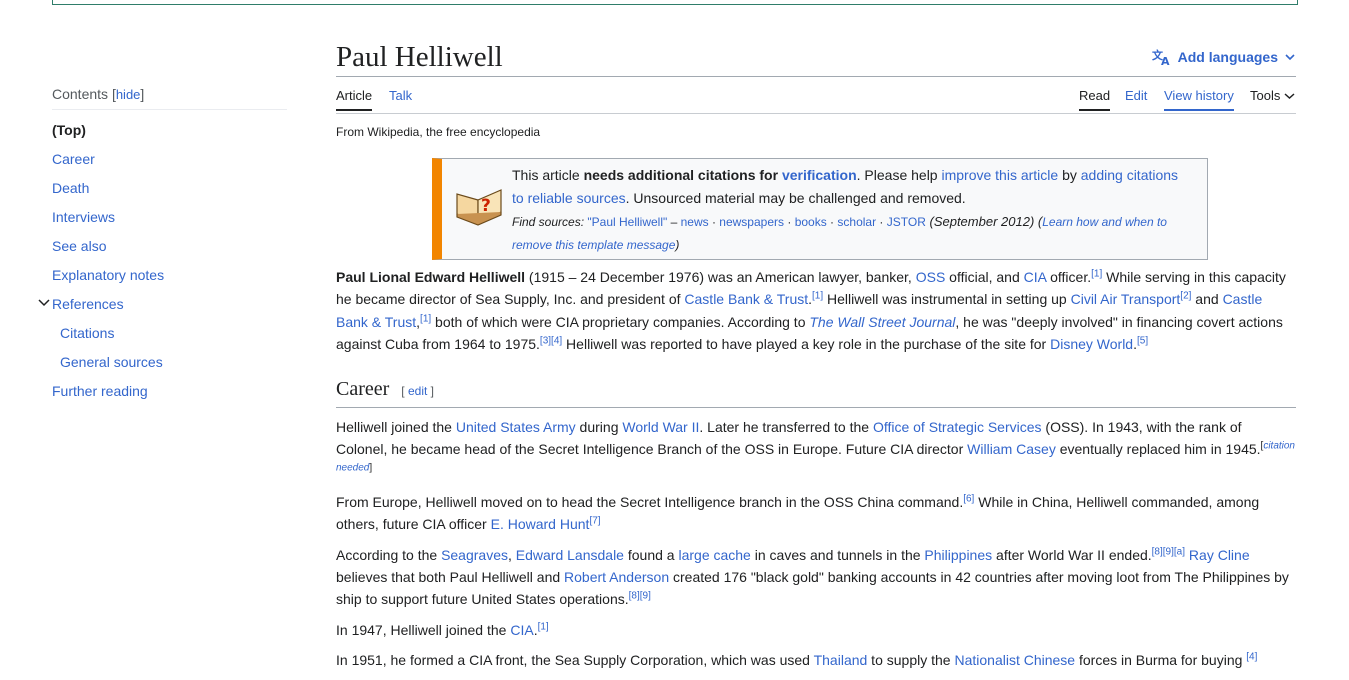 This screenshot has width=1349, height=680. What do you see at coordinates (479, 207) in the screenshot?
I see `book-question-icon: ?` at bounding box center [479, 207].